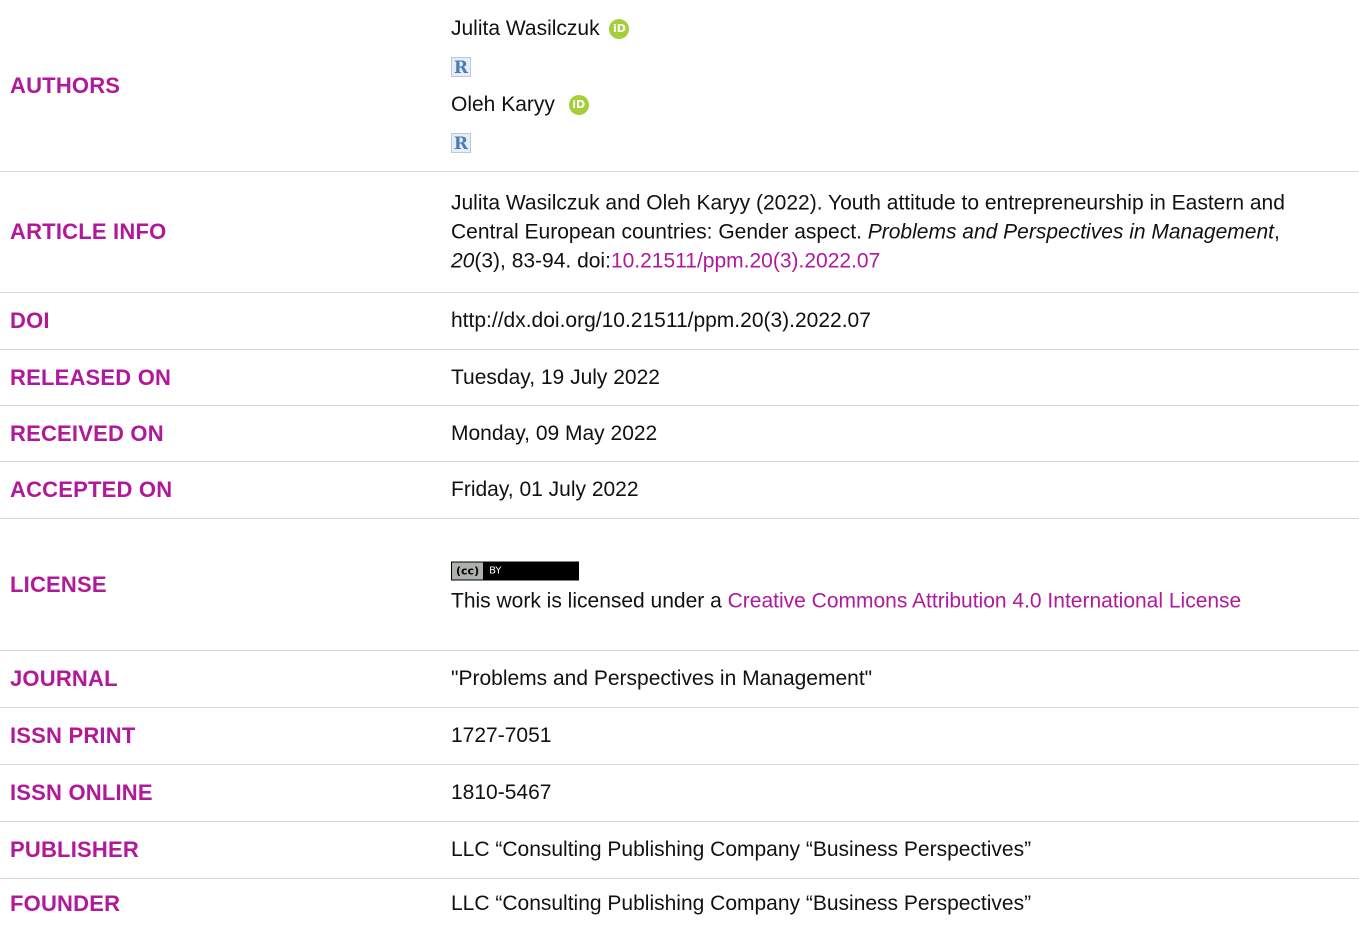 Image resolution: width=1359 pixels, height=929 pixels. I want to click on label-received-on: RECEIVED ON, so click(87, 433).